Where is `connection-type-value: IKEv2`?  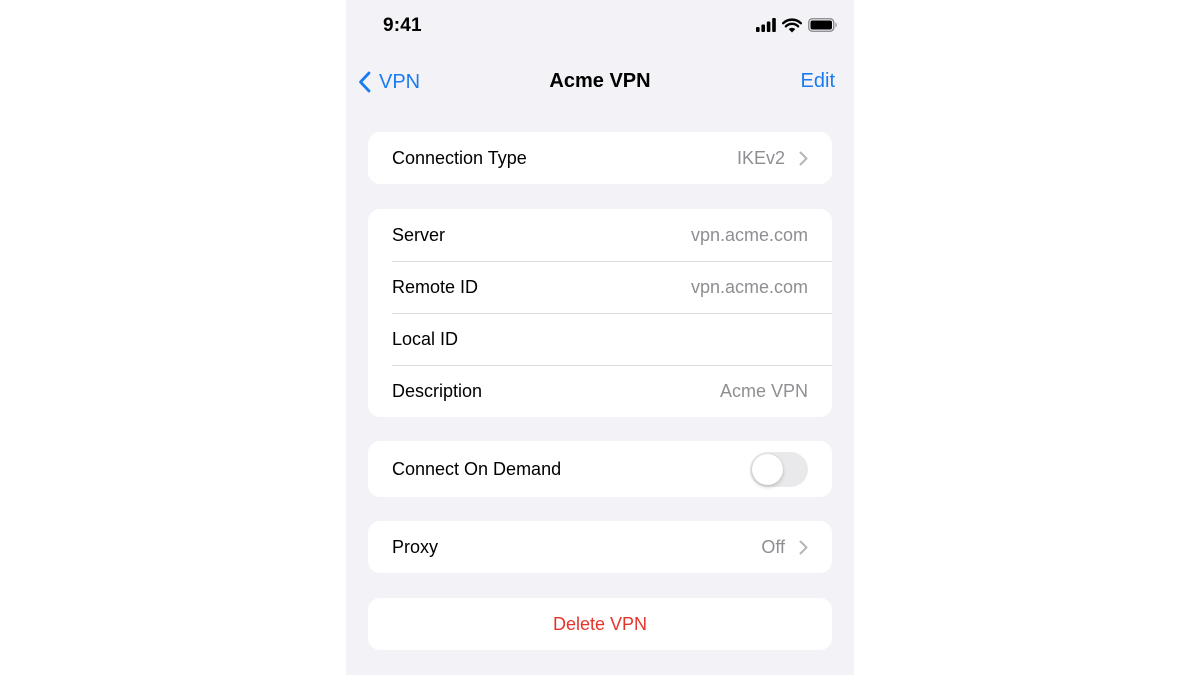 connection-type-value: IKEv2 is located at coordinates (760, 157).